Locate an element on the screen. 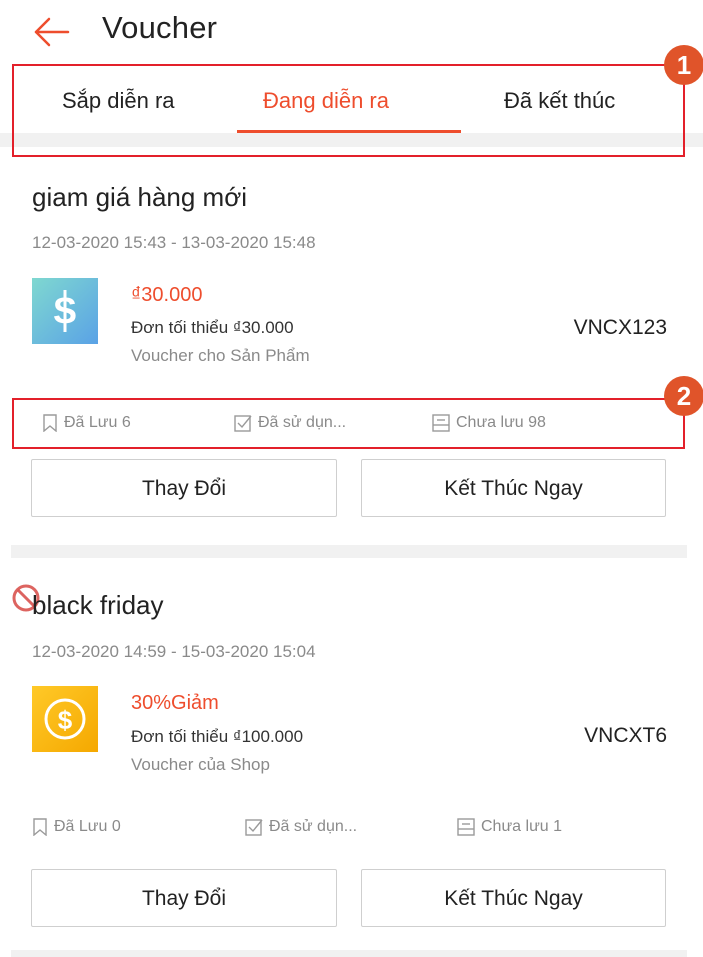  voucher-date-range: 12-03-2020 15:43 - 13-03-2020 15:48 is located at coordinates (174, 242).